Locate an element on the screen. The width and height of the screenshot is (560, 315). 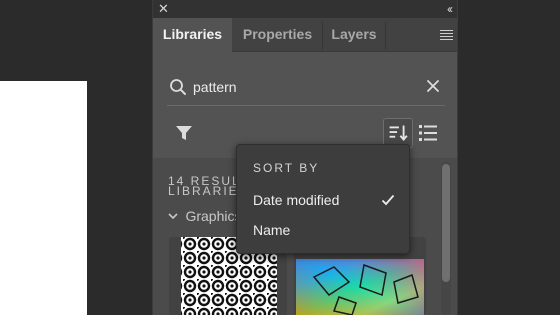
close-icon: ✕ is located at coordinates (163, 9).